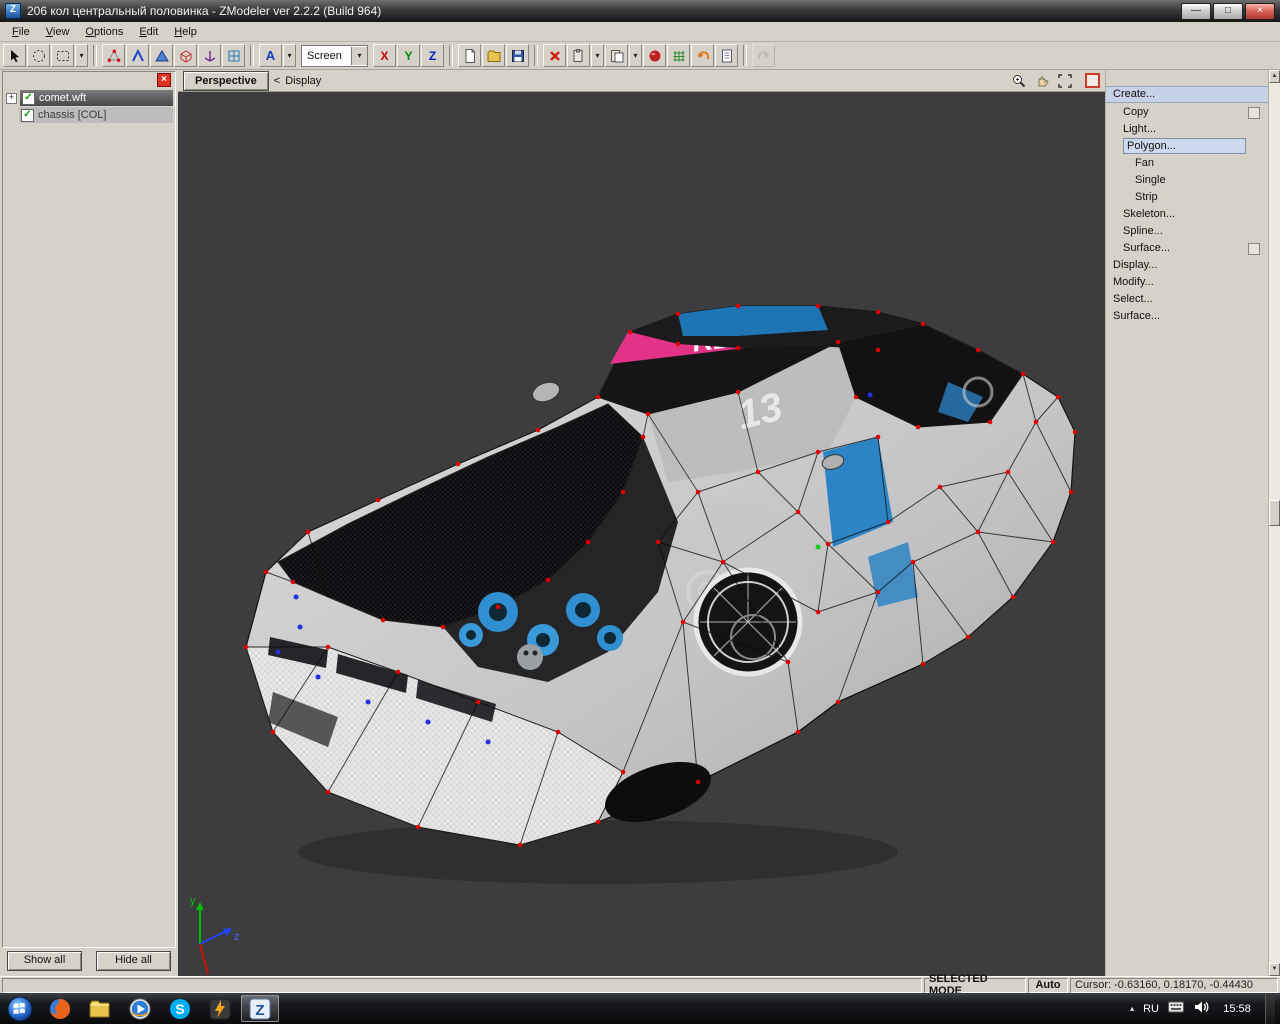  I want to click on select-rect-button, so click(62, 55).